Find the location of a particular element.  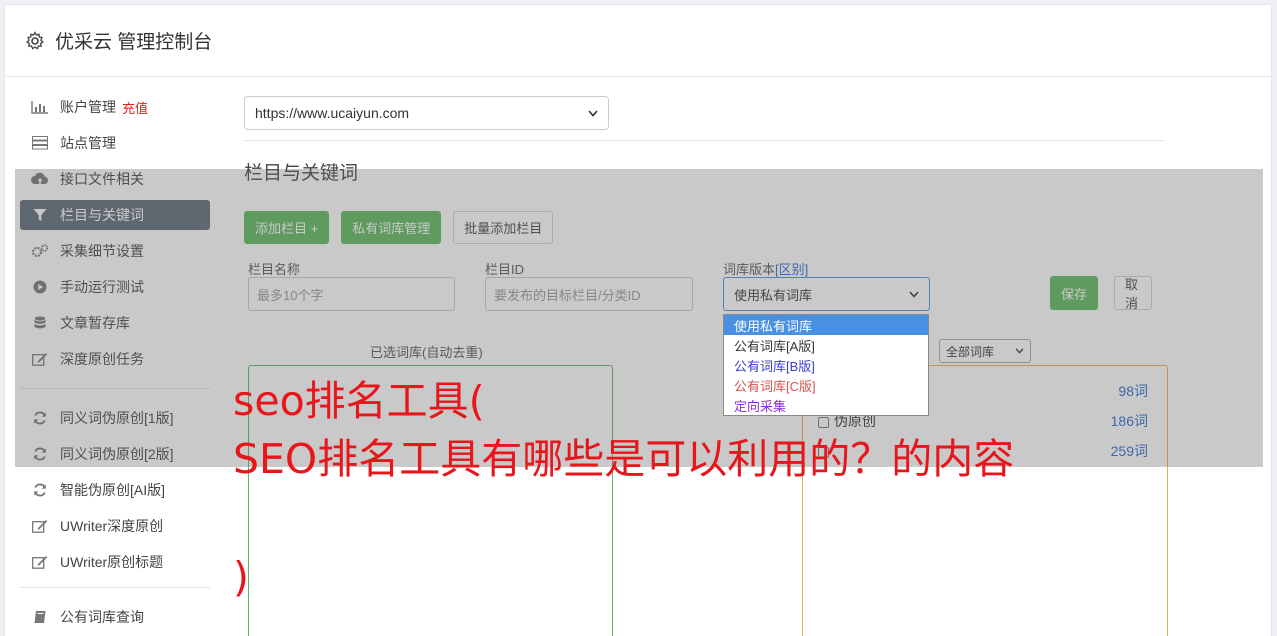

sidebar-item-sites: 站点管理 is located at coordinates (115, 143).